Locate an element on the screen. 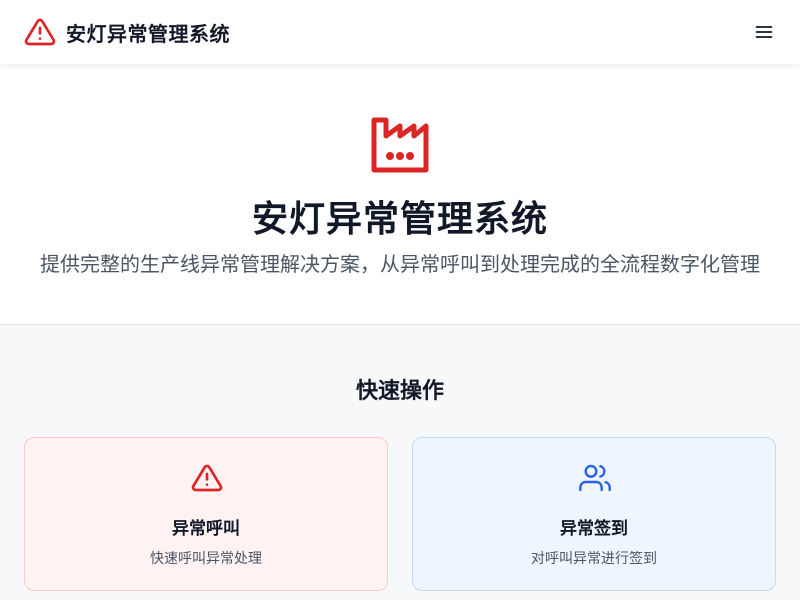 This screenshot has width=800, height=600. brand: 安灯异常管理系统 is located at coordinates (127, 32).